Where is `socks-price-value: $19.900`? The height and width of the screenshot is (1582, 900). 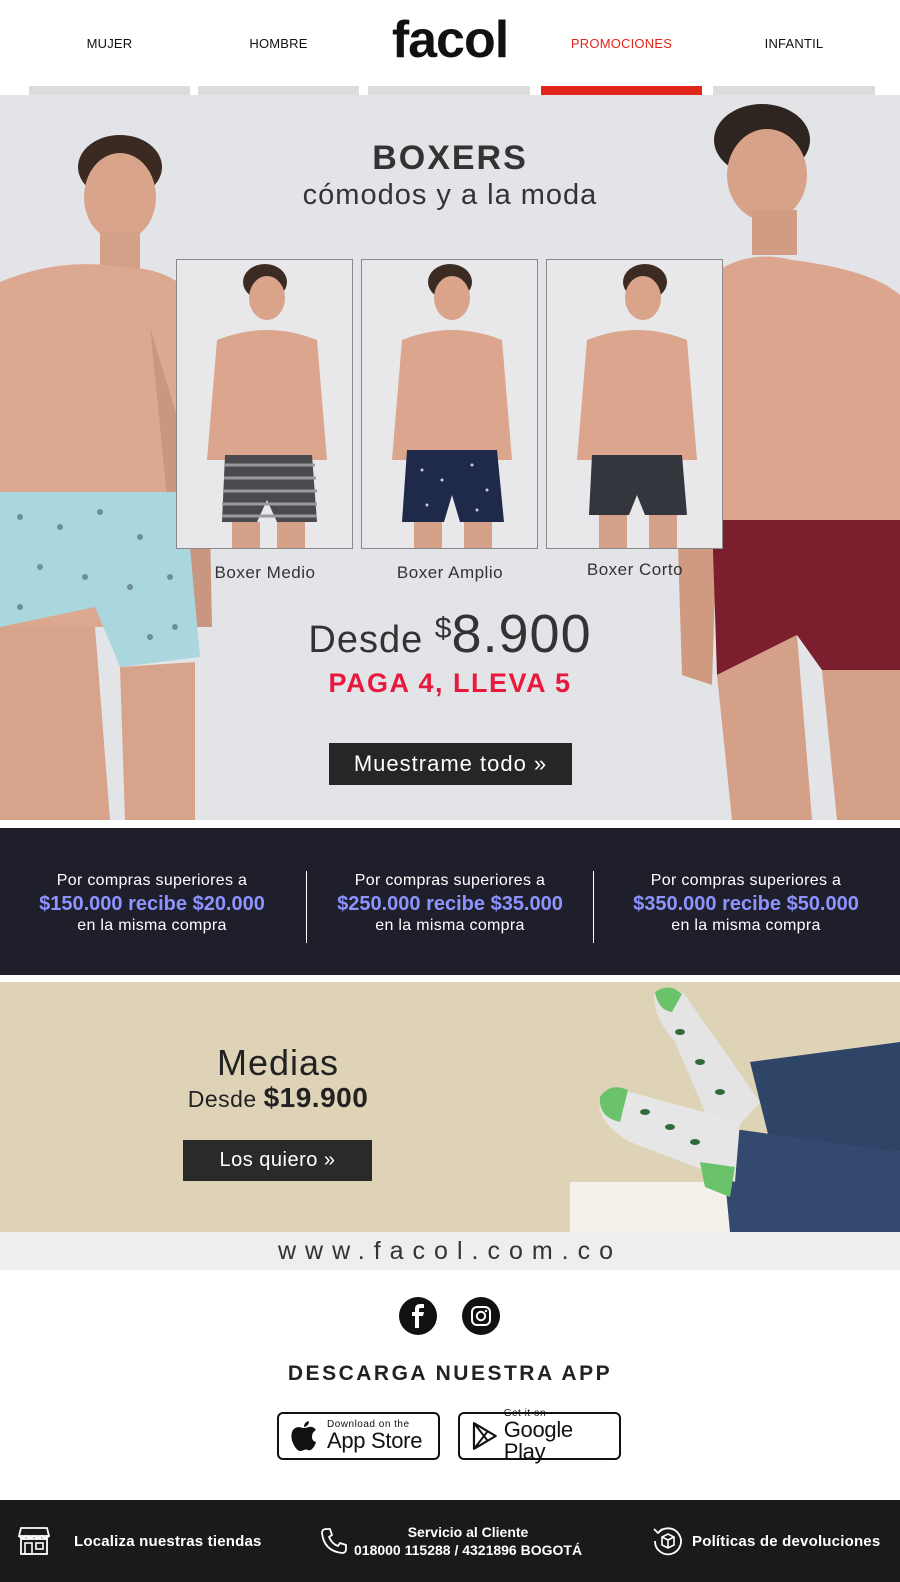 socks-price-value: $19.900 is located at coordinates (316, 1097).